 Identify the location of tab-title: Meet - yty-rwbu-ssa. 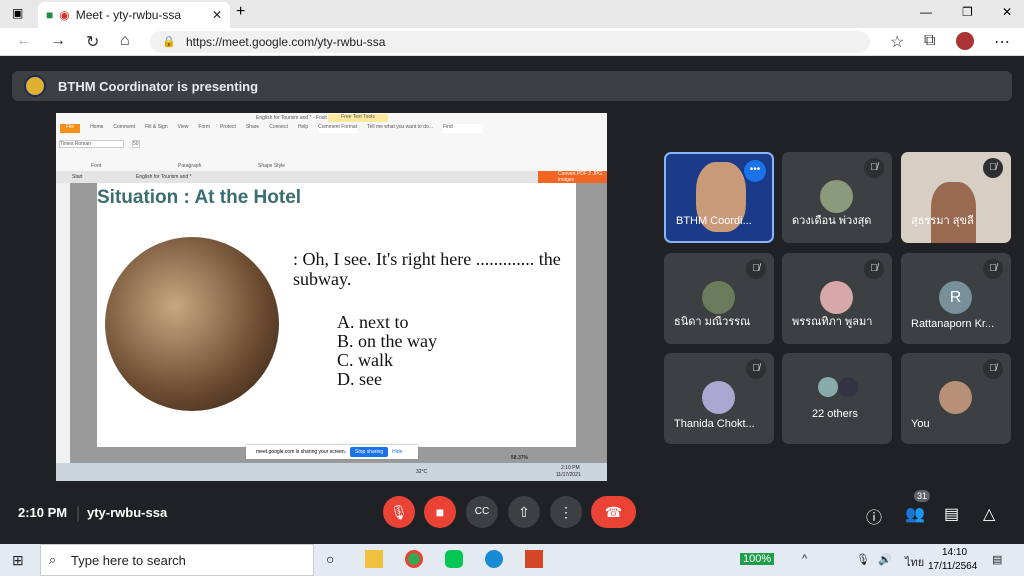
(128, 15).